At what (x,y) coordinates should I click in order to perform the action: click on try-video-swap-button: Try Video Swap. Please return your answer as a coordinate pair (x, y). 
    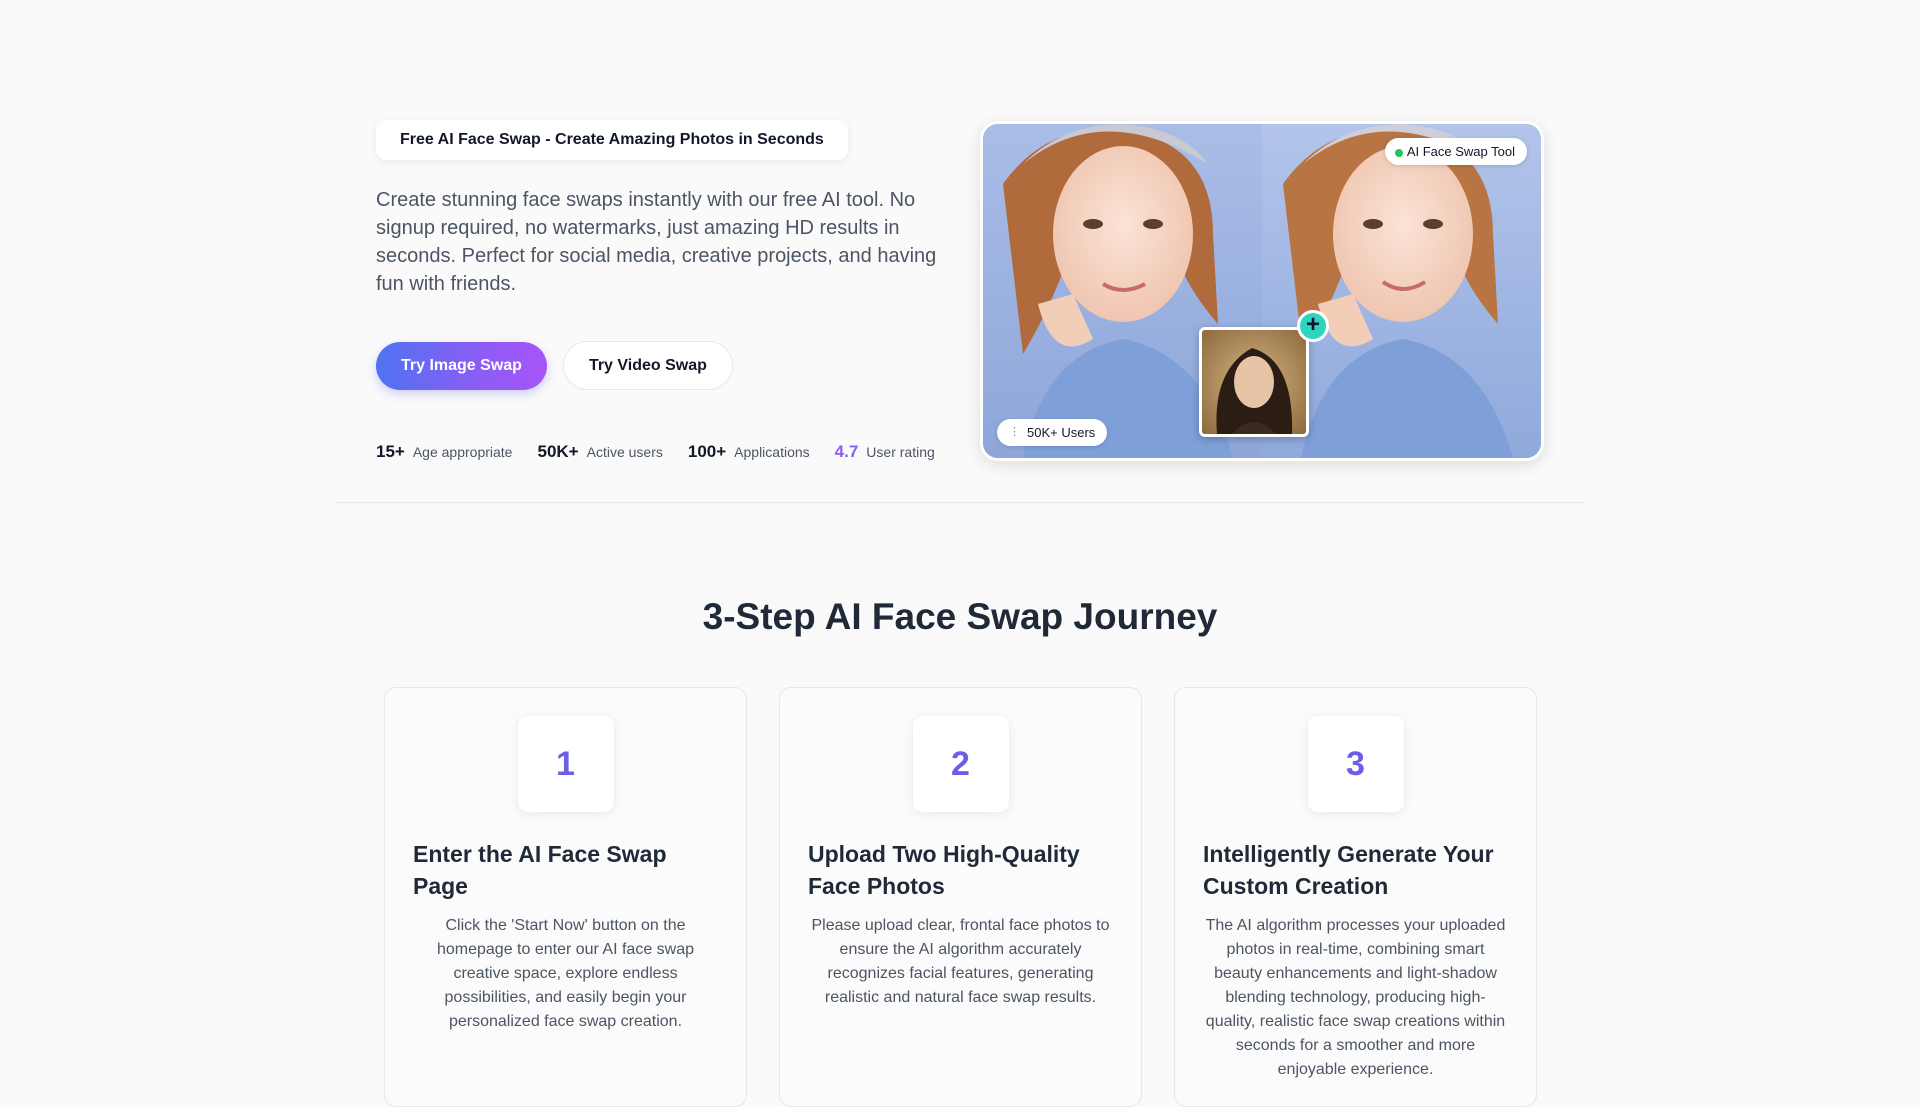
    Looking at the image, I should click on (647, 365).